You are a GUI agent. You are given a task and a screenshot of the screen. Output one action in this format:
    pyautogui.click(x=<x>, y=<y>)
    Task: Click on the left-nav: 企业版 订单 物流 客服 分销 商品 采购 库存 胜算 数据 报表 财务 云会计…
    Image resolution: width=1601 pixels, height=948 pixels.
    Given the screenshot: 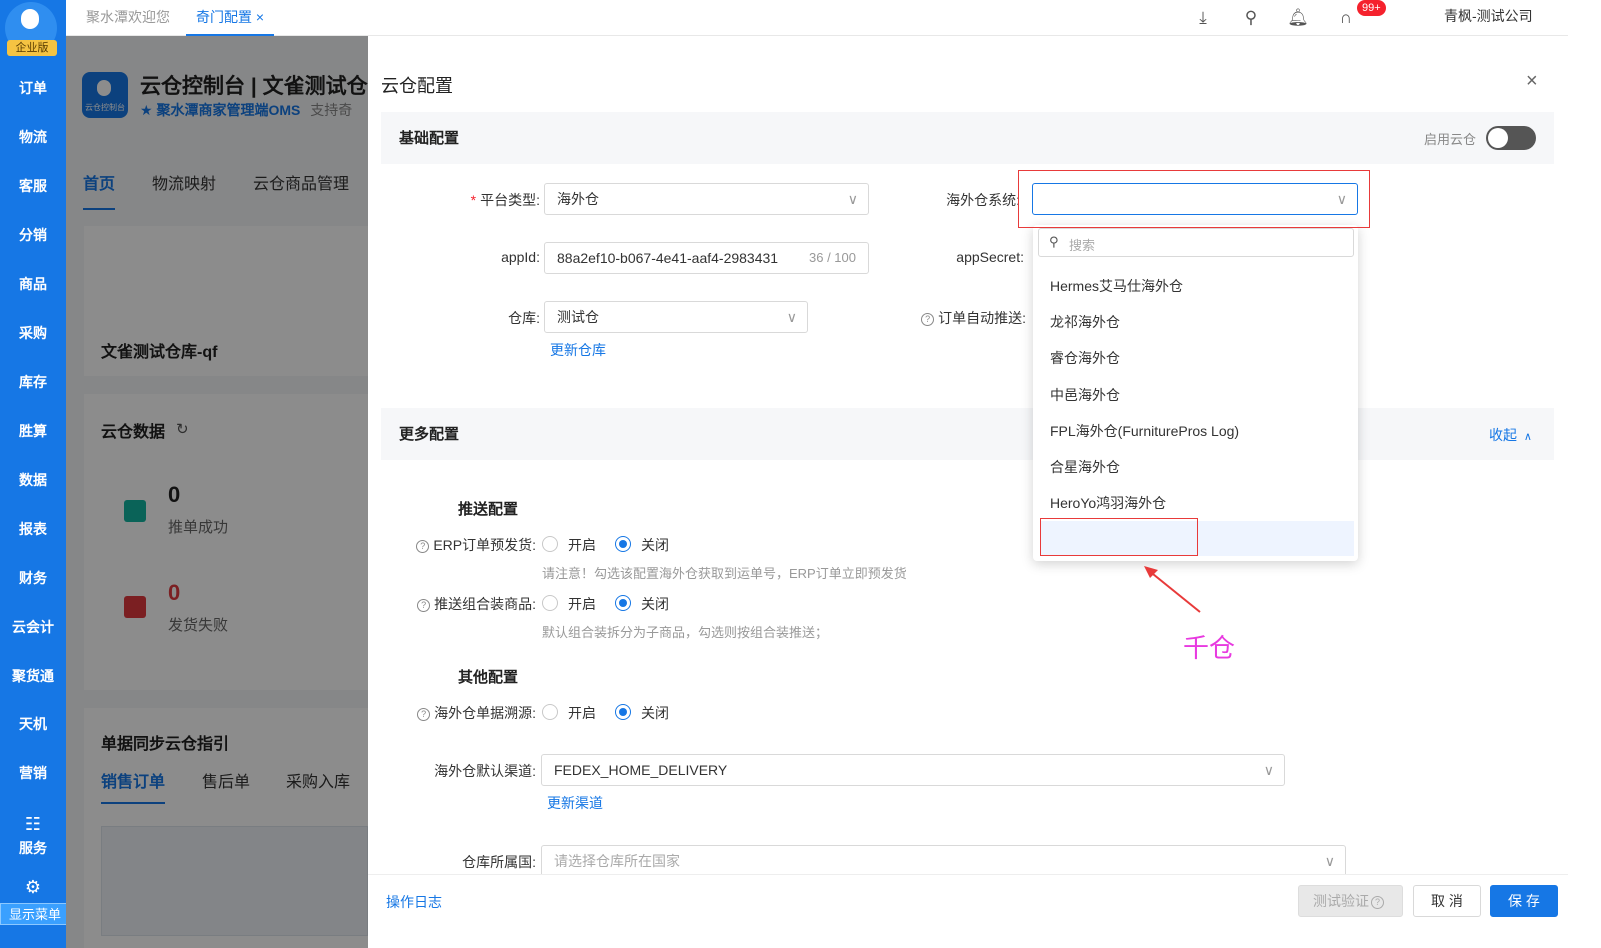 What is the action you would take?
    pyautogui.click(x=35, y=474)
    